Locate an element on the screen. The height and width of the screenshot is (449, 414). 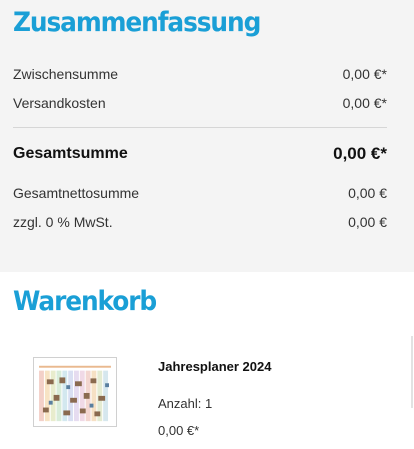
subtotal-row: Zwischensumme 0,00 €* is located at coordinates (200, 74).